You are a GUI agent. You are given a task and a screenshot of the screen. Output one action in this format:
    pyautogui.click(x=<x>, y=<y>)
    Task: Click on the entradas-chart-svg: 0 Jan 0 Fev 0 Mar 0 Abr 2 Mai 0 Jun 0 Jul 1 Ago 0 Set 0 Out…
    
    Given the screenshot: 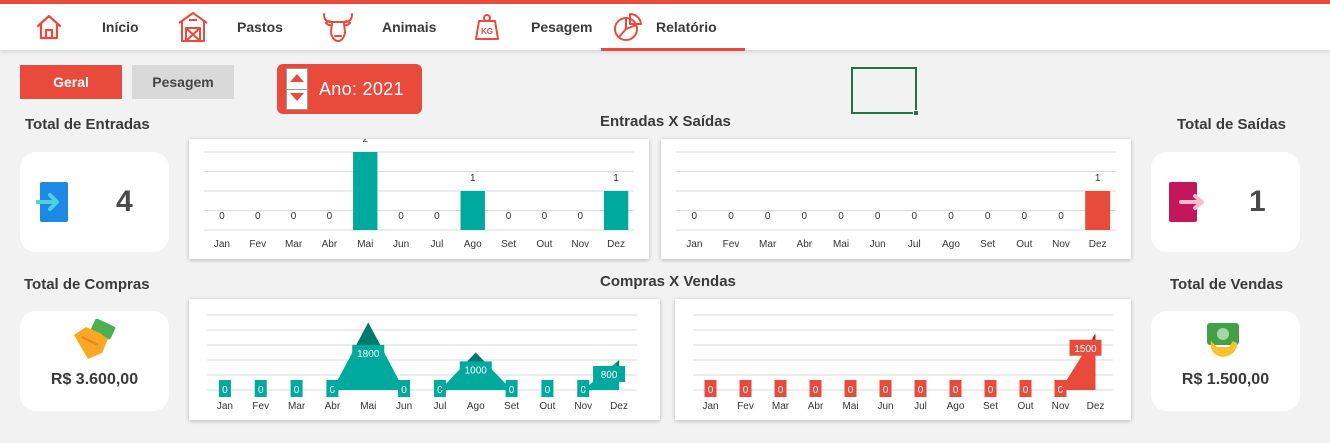 What is the action you would take?
    pyautogui.click(x=419, y=194)
    